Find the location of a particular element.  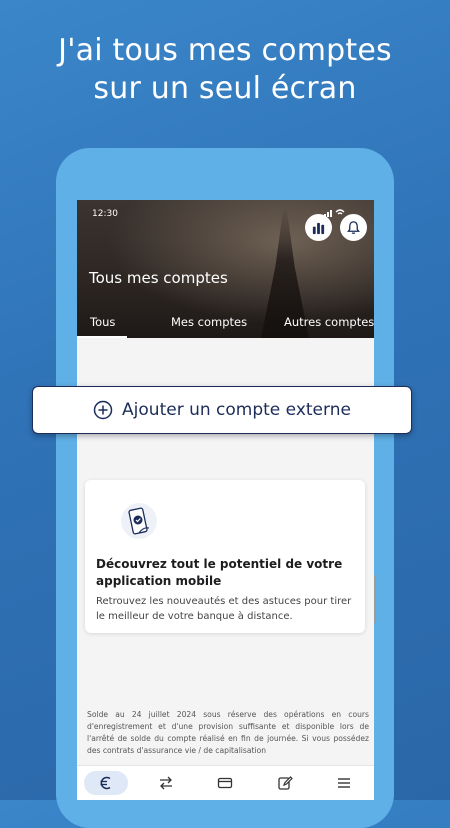

bottom-navigation is located at coordinates (225, 782).